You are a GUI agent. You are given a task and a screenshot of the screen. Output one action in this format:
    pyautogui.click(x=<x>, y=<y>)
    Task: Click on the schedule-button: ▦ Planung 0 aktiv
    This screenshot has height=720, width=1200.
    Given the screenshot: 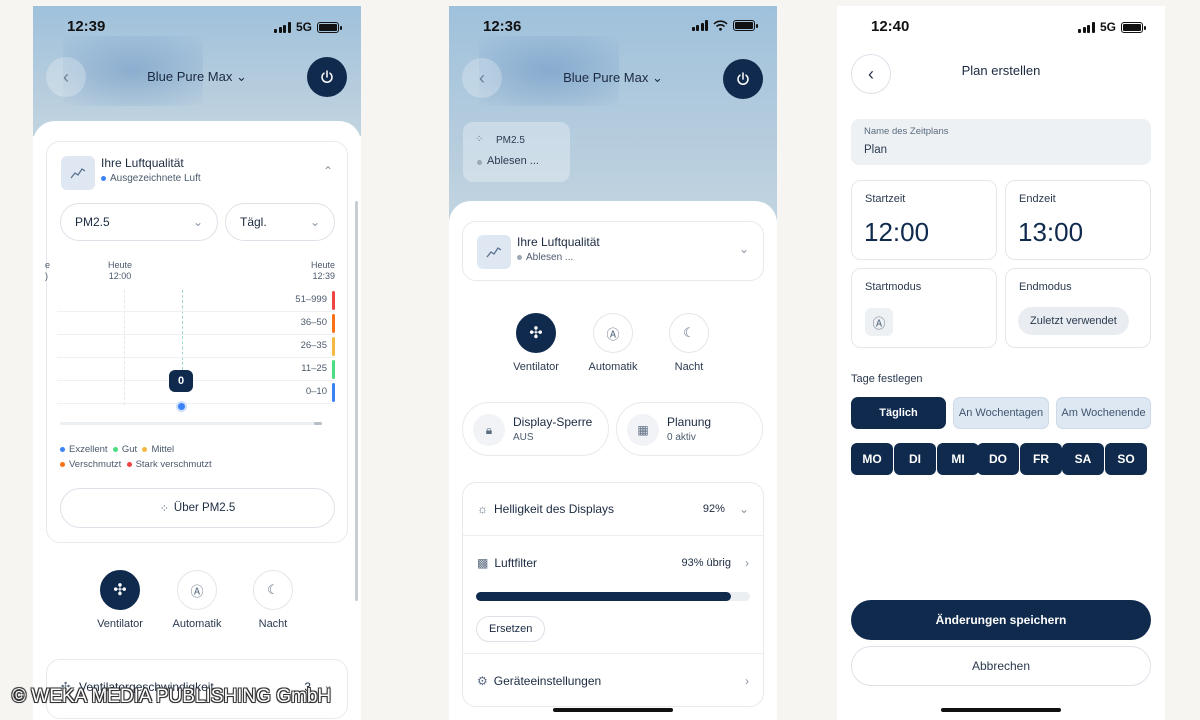 What is the action you would take?
    pyautogui.click(x=689, y=429)
    